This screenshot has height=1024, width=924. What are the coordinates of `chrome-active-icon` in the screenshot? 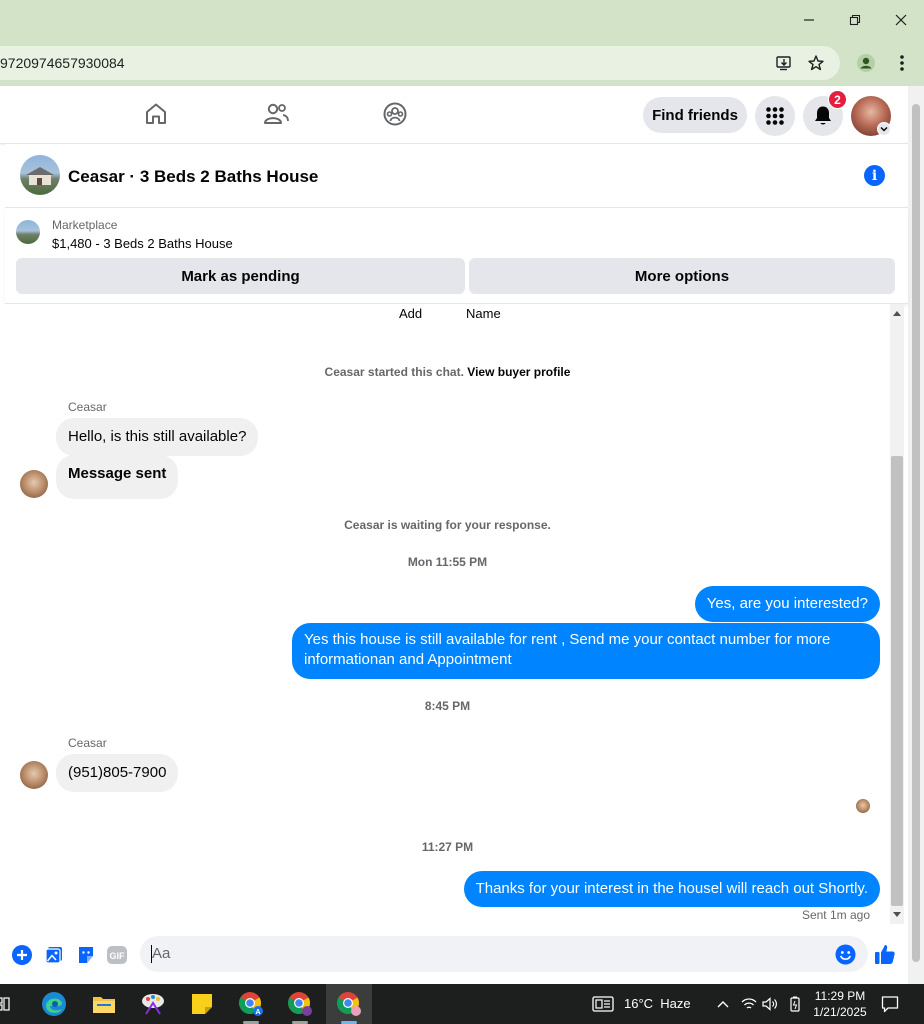 It's located at (349, 1004).